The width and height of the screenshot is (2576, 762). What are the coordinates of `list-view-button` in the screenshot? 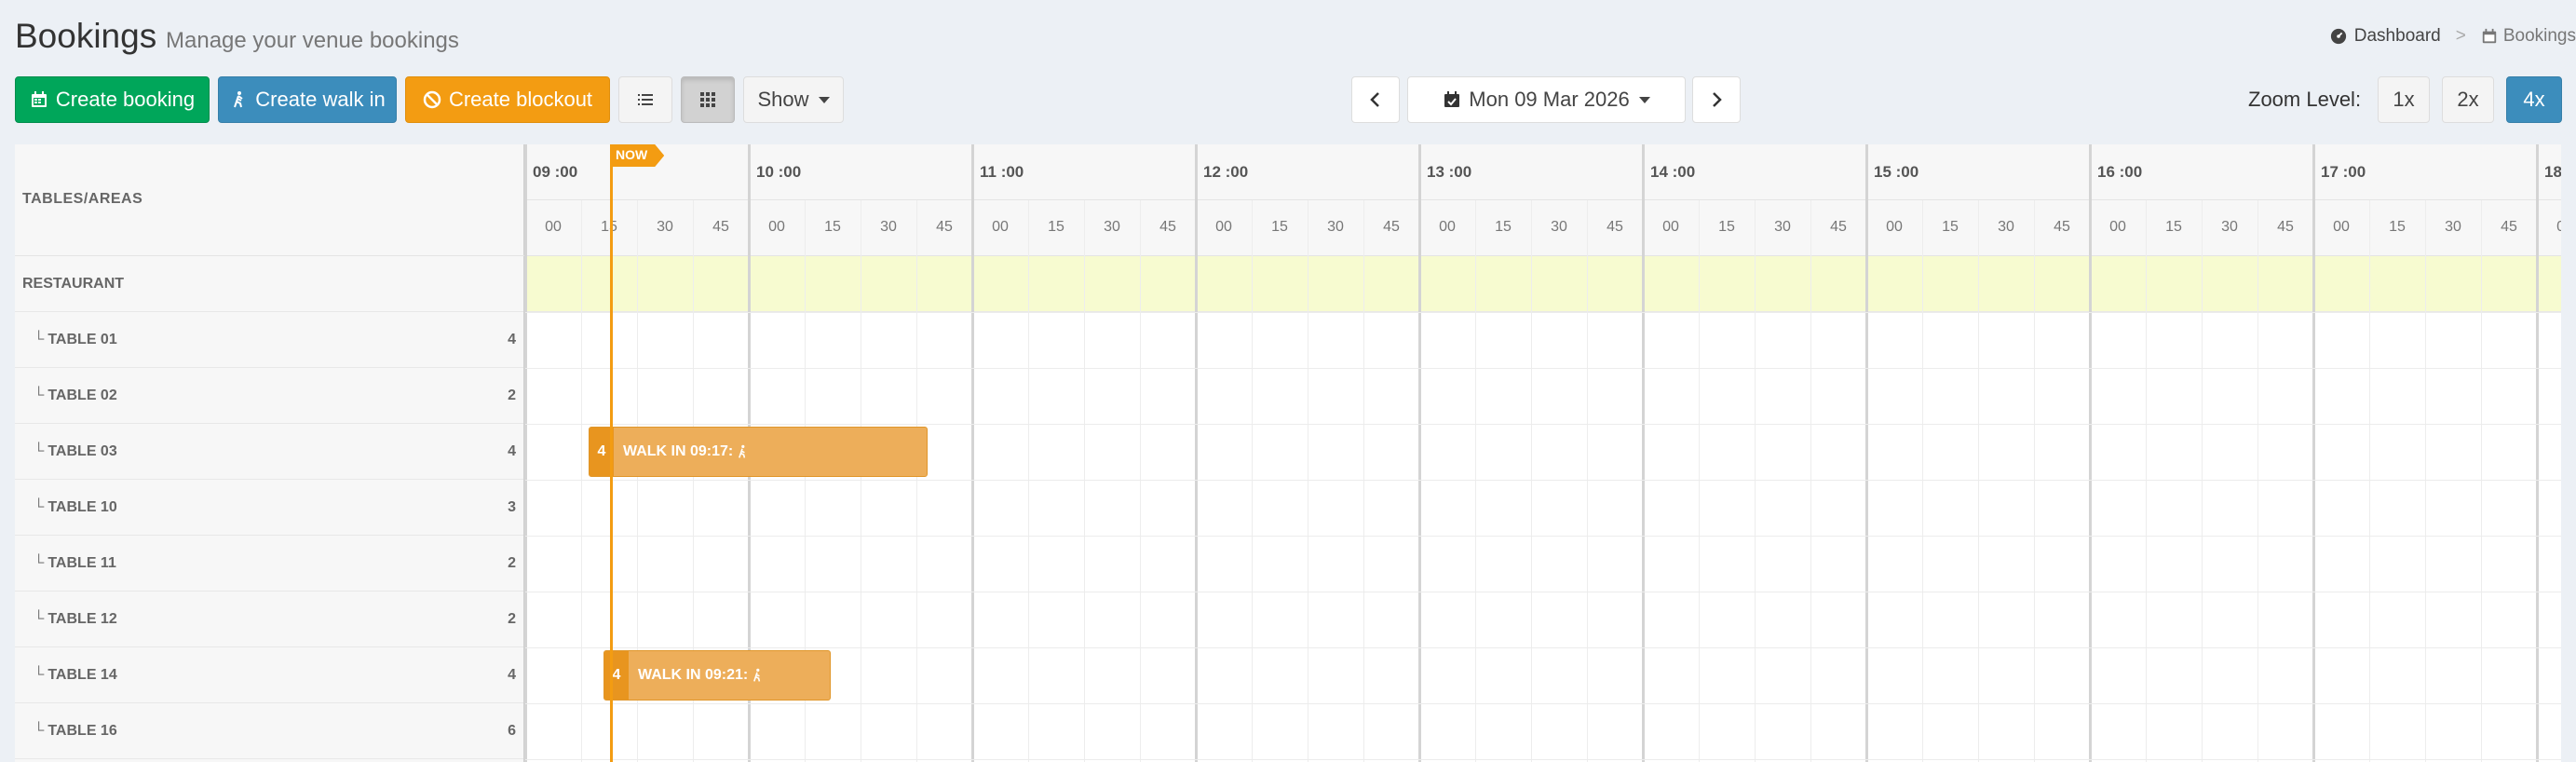 It's located at (645, 99).